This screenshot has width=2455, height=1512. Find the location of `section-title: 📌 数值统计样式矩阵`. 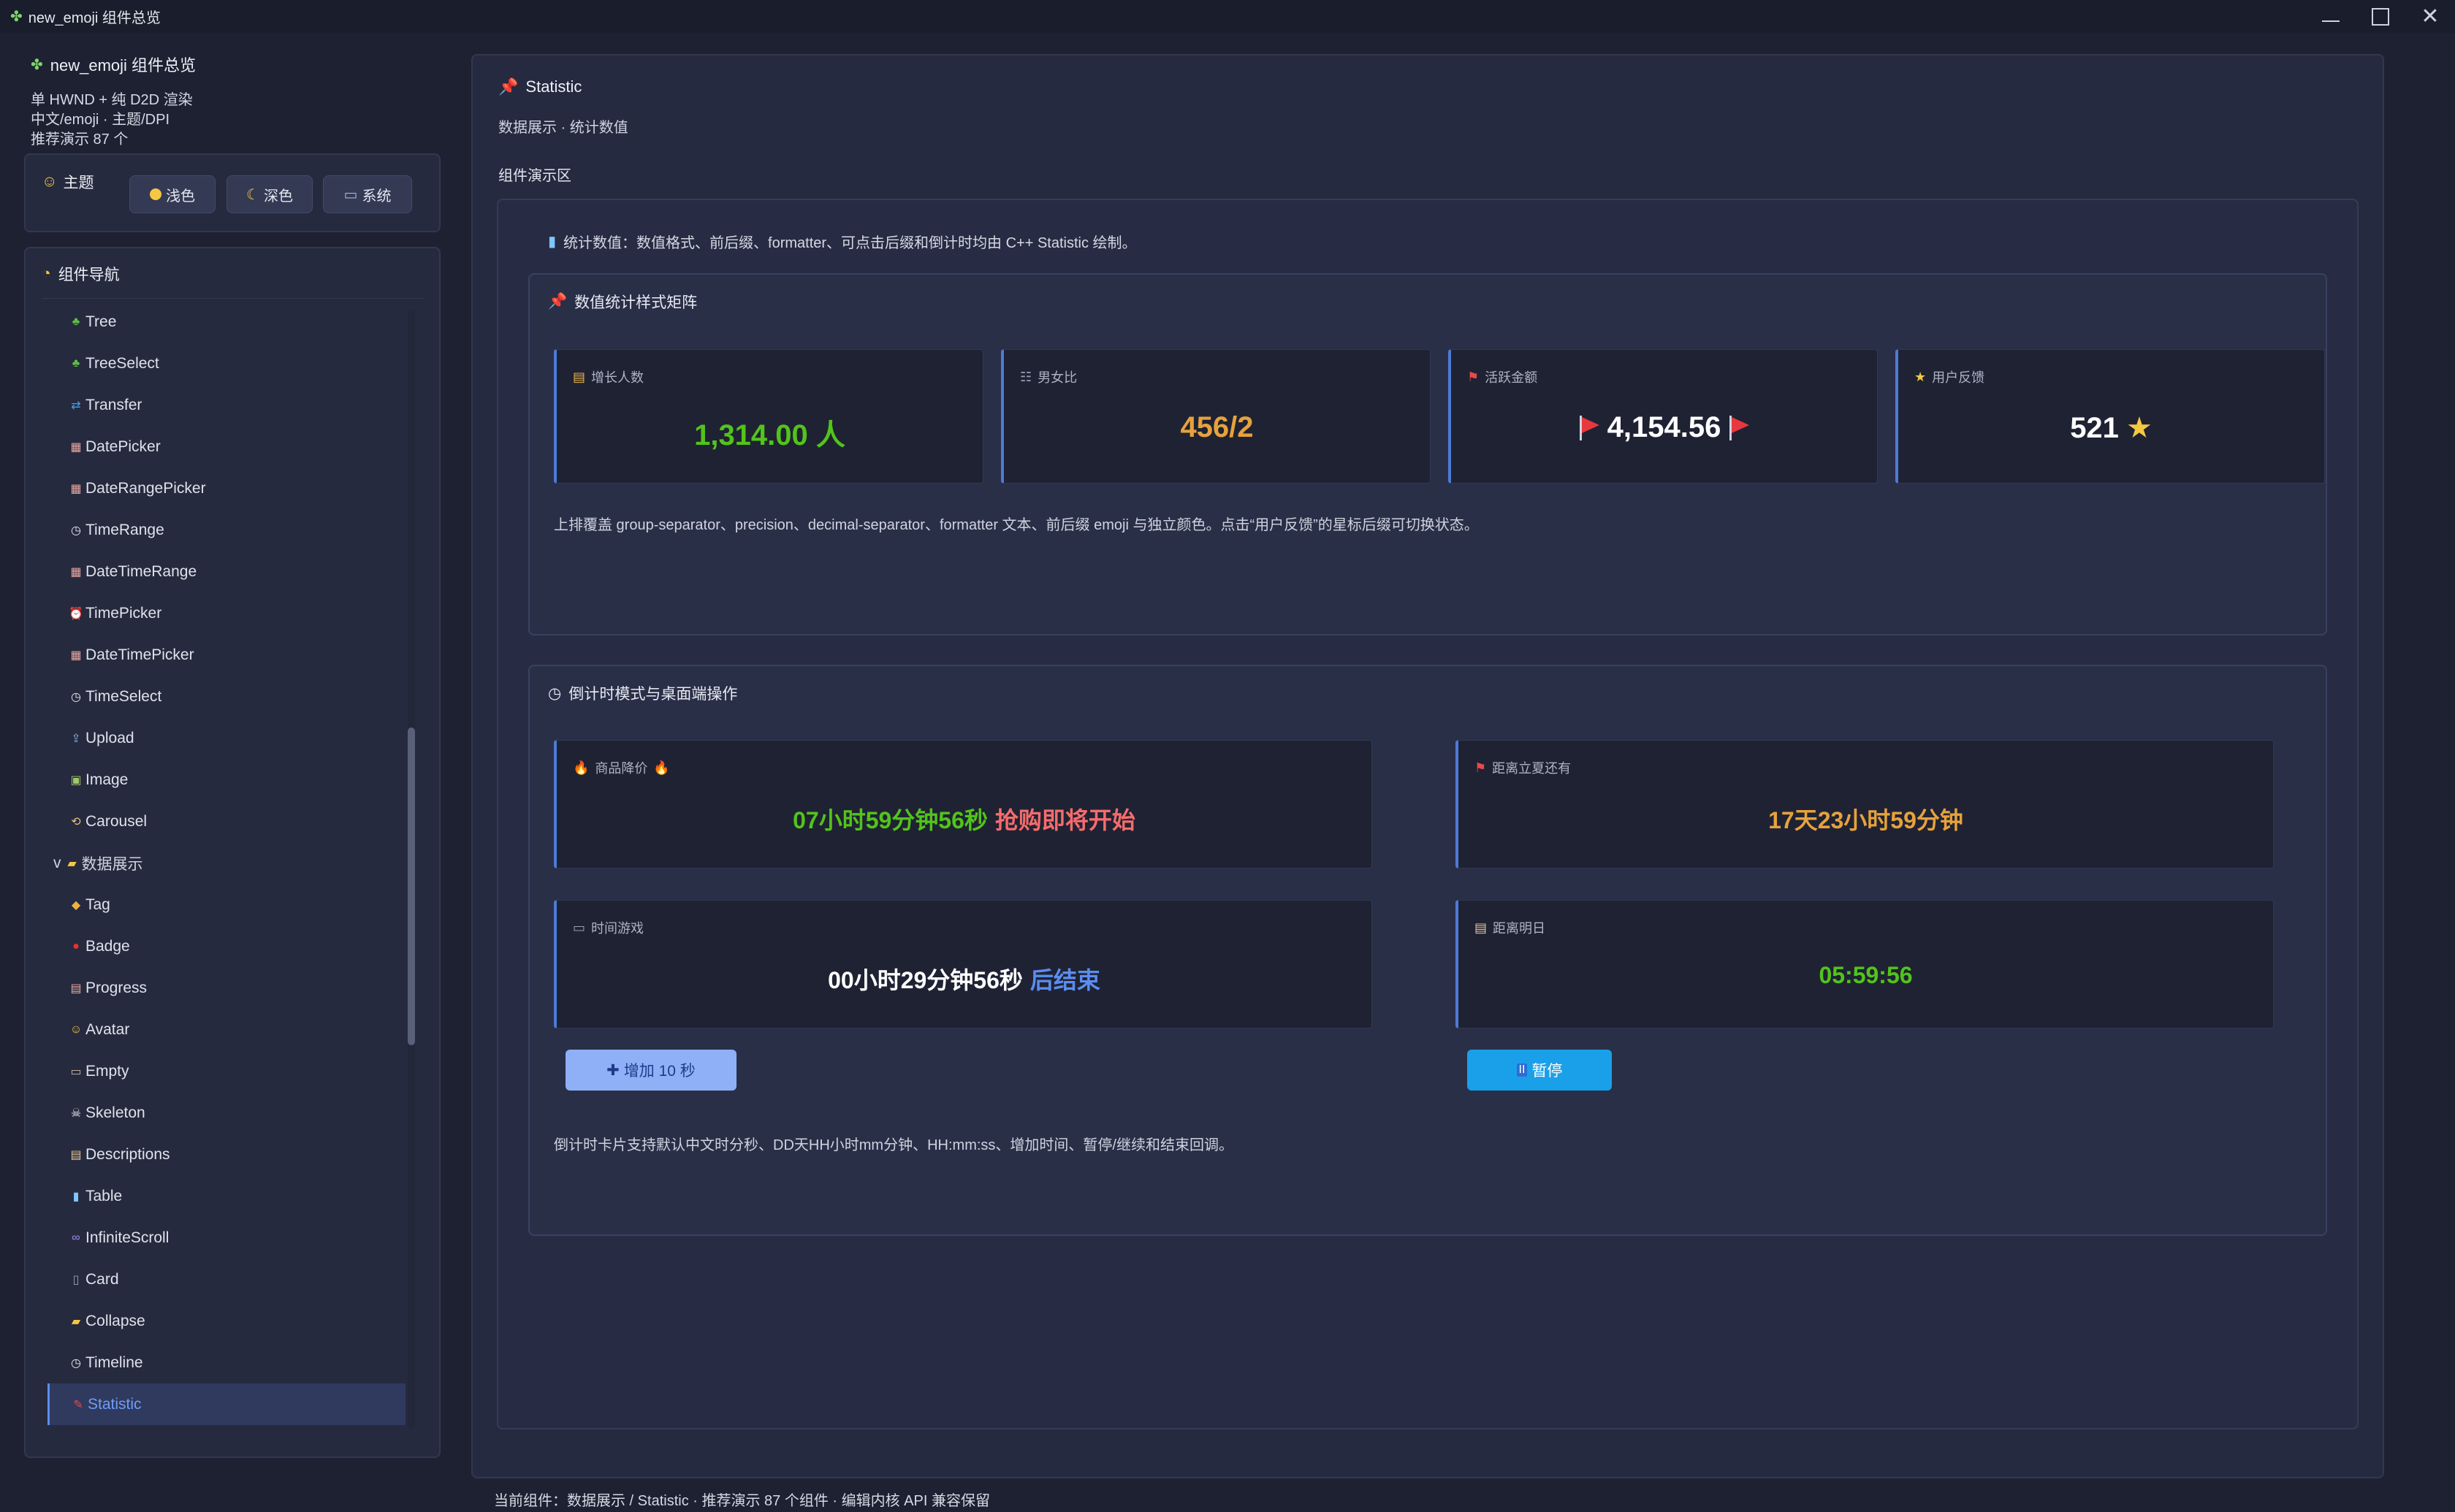

section-title: 📌 数值统计样式矩阵 is located at coordinates (622, 302).